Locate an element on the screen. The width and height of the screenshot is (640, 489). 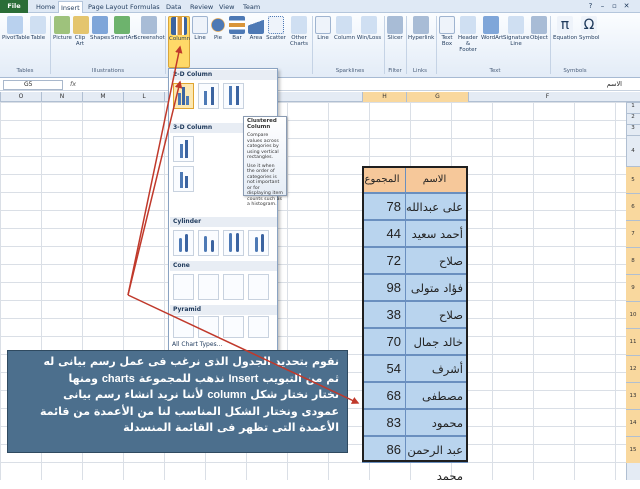
tab-data: Data is located at coordinates (174, 7).